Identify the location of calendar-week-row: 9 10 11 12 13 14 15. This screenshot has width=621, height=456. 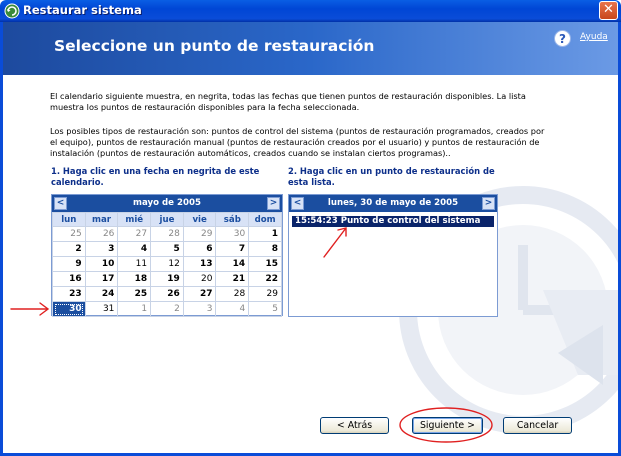
(167, 264).